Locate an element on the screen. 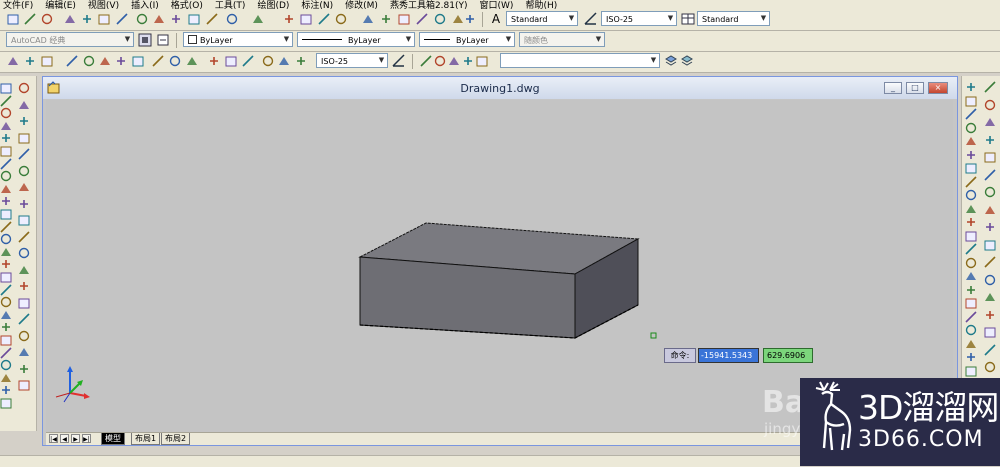 The width and height of the screenshot is (1000, 467). light-bulb-icon is located at coordinates (441, 62).